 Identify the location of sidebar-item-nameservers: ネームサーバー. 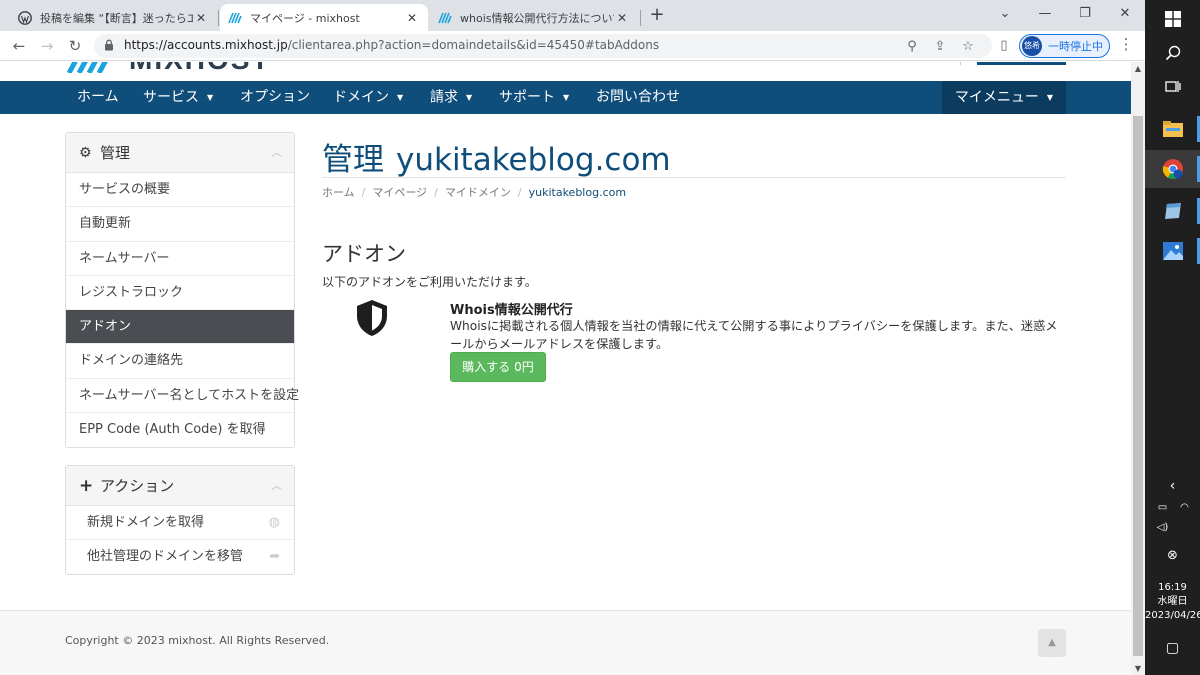
(180, 259).